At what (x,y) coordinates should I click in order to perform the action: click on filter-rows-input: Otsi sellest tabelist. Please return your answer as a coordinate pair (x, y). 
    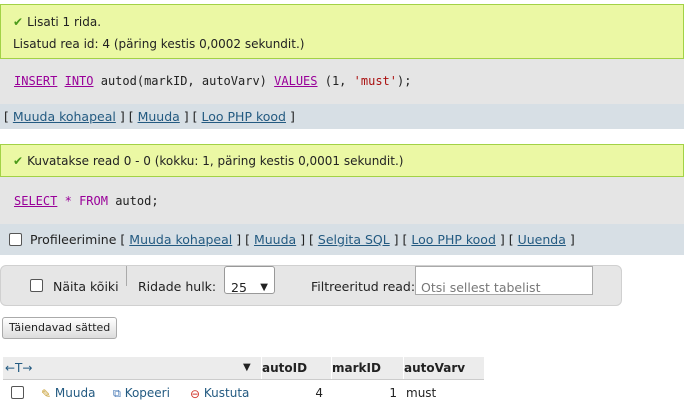
    Looking at the image, I should click on (504, 280).